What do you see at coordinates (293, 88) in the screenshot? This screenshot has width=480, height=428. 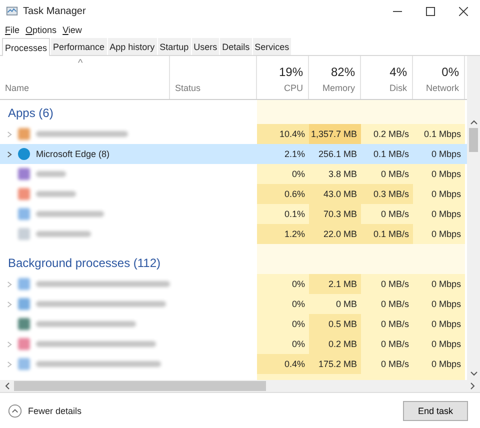 I see `column-header: CPU` at bounding box center [293, 88].